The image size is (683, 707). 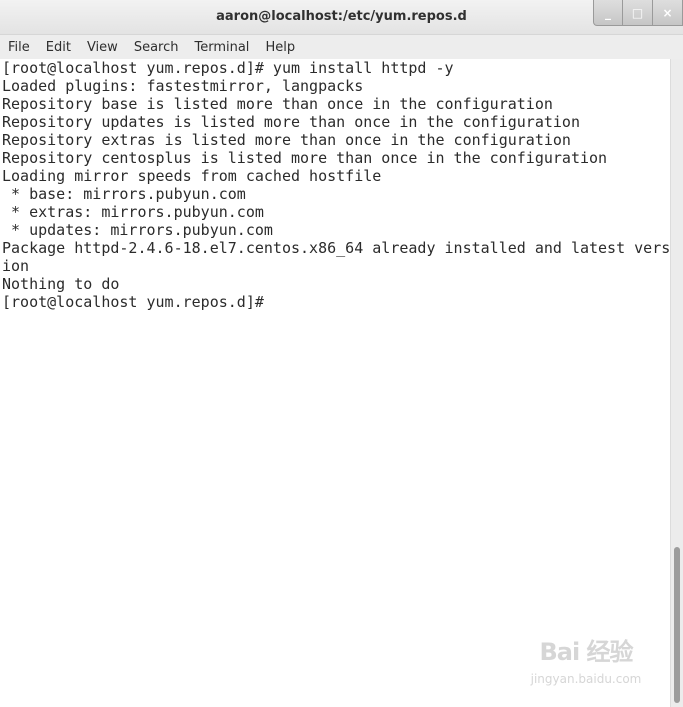 What do you see at coordinates (586, 679) in the screenshot?
I see `watermark-url-text: jingyan.baidu.com` at bounding box center [586, 679].